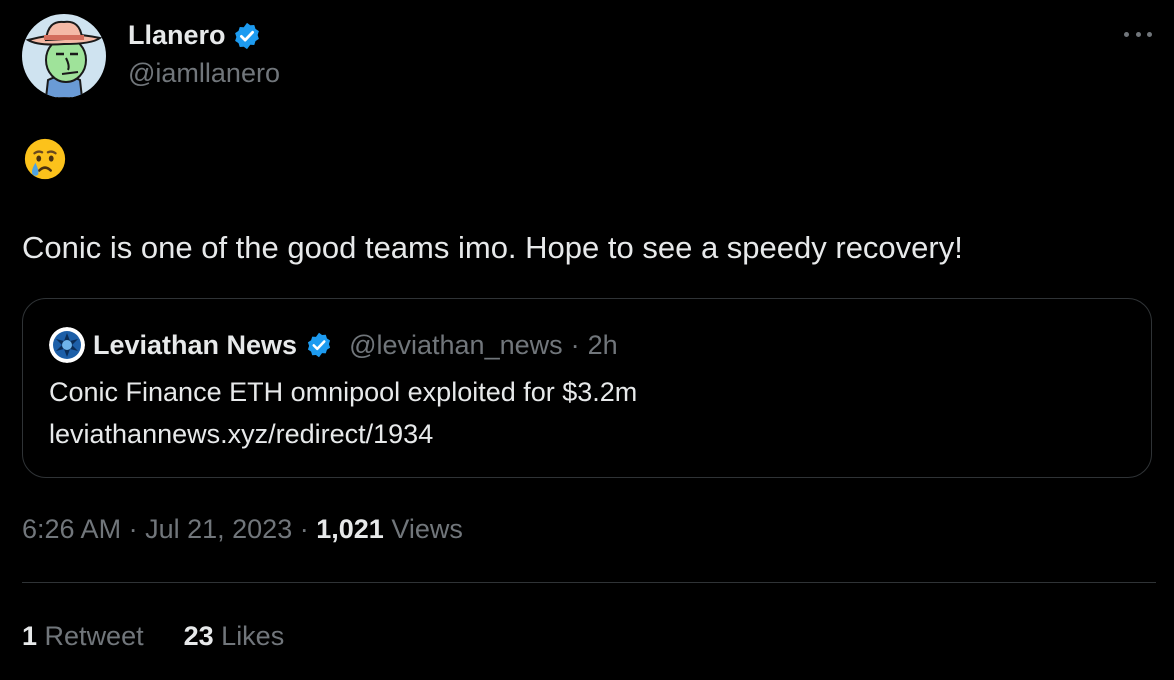  Describe the element at coordinates (350, 529) in the screenshot. I see `views-count: 1,021` at that location.